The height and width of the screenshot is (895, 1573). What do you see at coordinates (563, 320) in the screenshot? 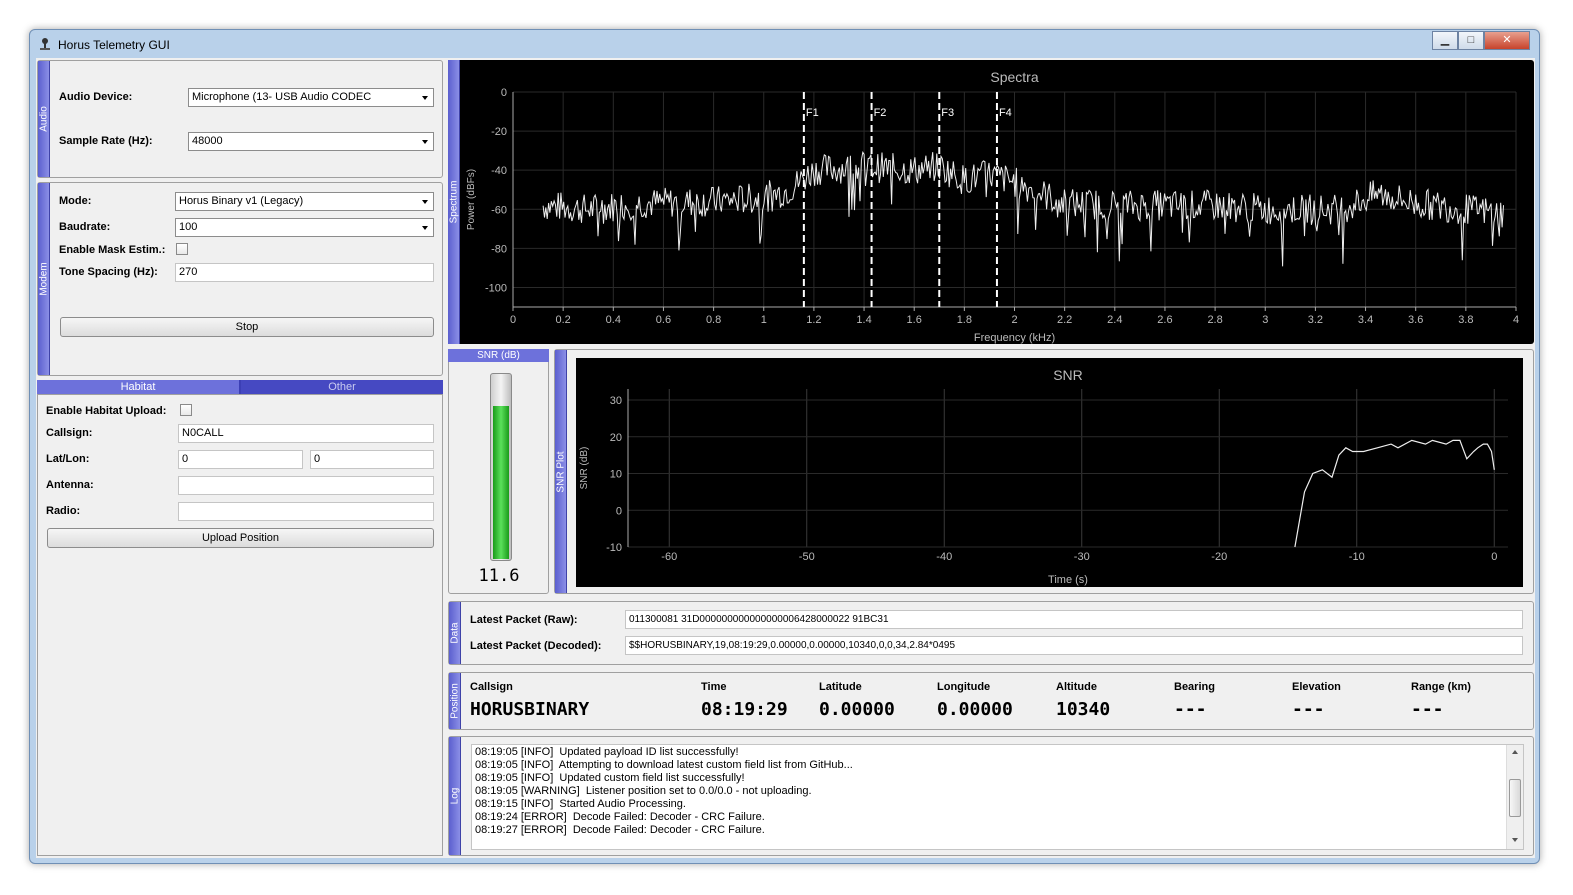
I see `x-tick-label: 0.2` at bounding box center [563, 320].